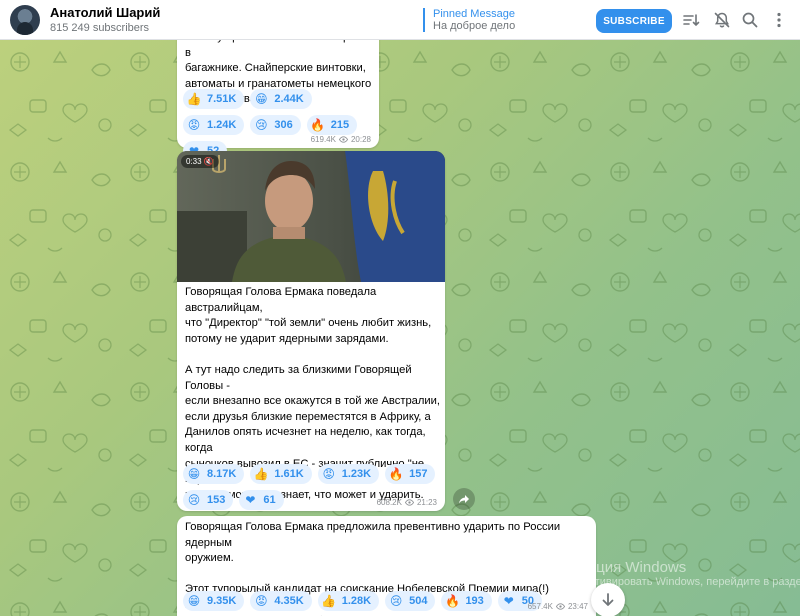  I want to click on video-duration-badge: 0:33 🔇, so click(200, 161).